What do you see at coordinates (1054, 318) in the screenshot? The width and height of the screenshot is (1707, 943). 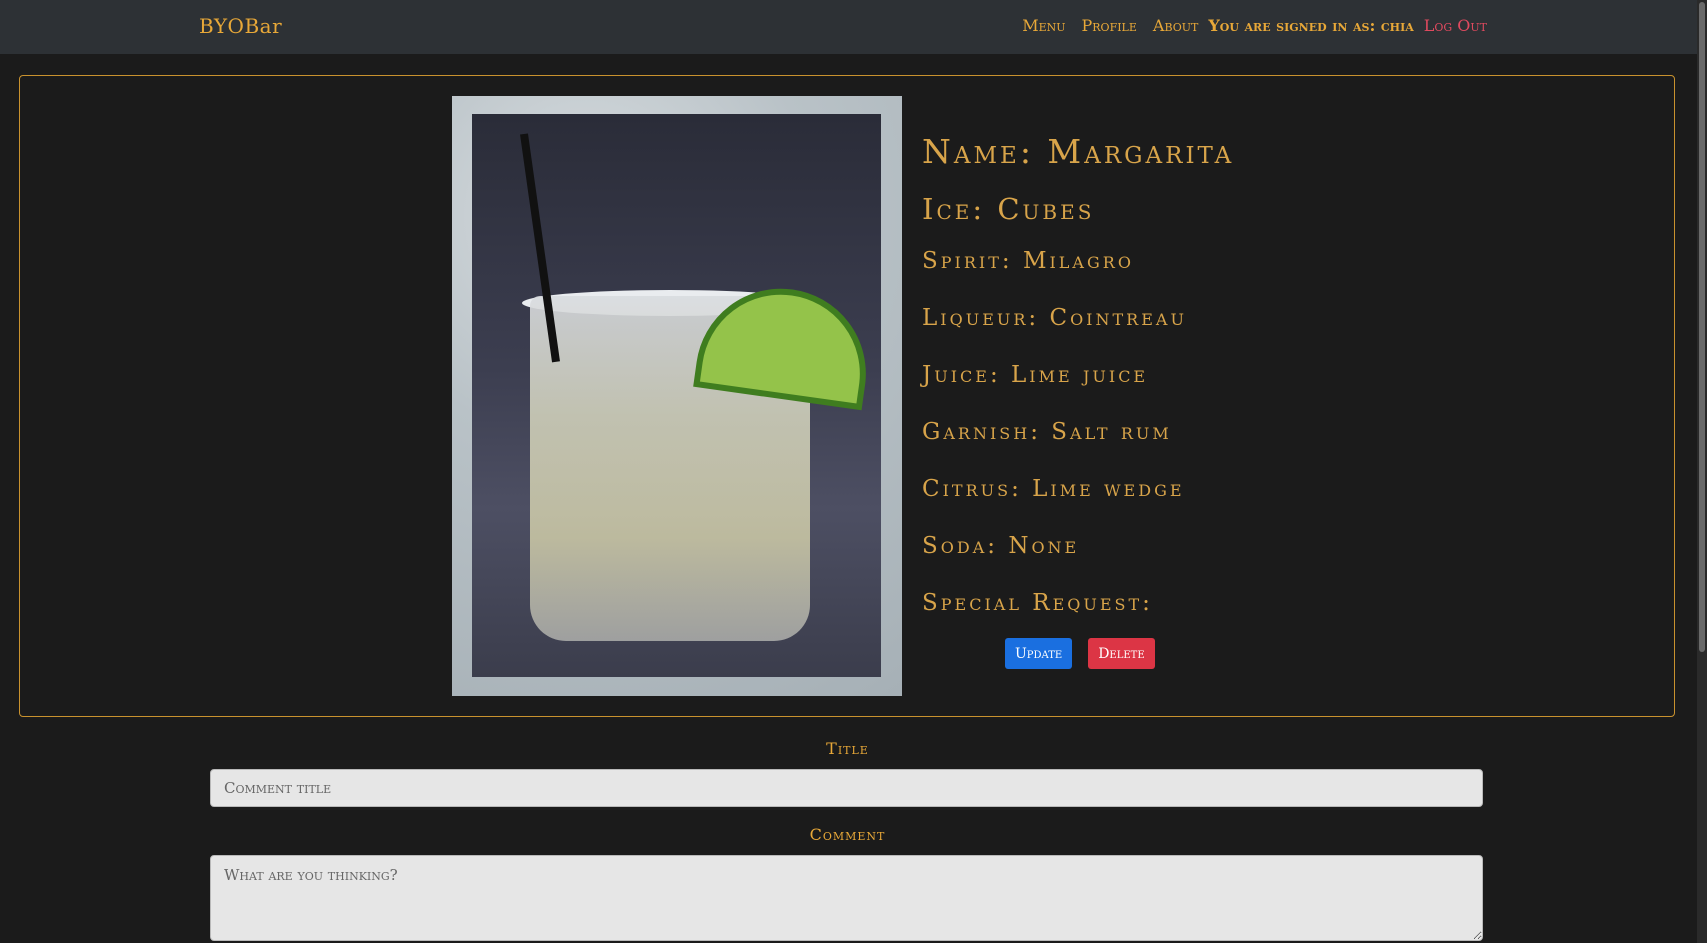 I see `drink-liqueur: Liqueur: Cointreau` at bounding box center [1054, 318].